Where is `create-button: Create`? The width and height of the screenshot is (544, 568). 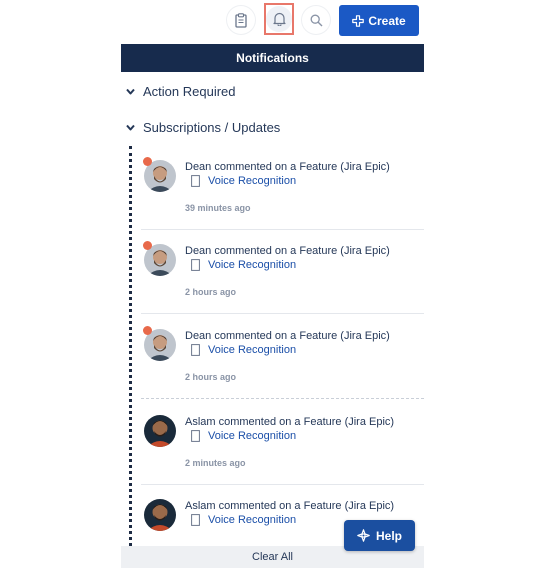 create-button: Create is located at coordinates (379, 20).